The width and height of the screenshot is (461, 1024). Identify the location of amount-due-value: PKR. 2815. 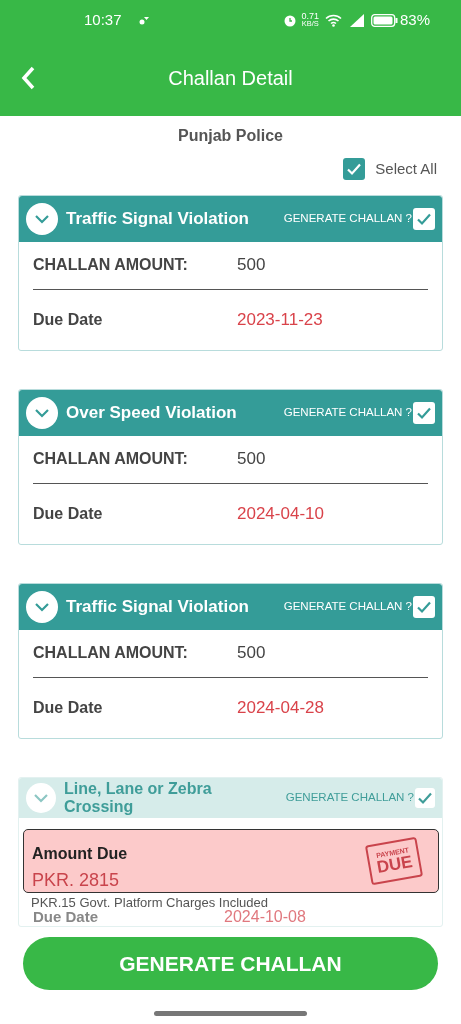
(76, 880).